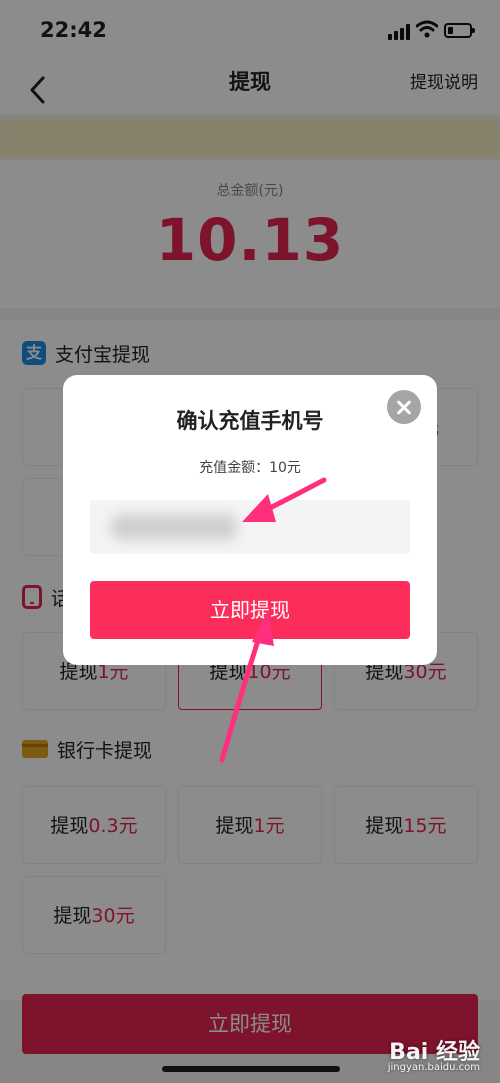 The width and height of the screenshot is (500, 1083). What do you see at coordinates (251, 1069) in the screenshot?
I see `home-indicator` at bounding box center [251, 1069].